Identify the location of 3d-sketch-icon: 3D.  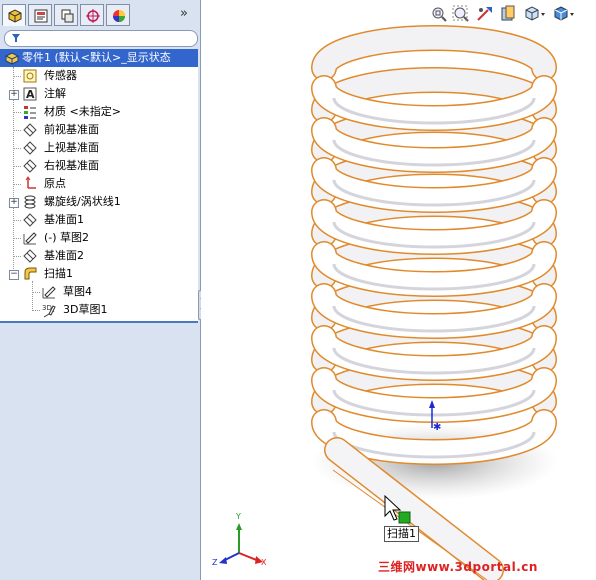
(49, 311).